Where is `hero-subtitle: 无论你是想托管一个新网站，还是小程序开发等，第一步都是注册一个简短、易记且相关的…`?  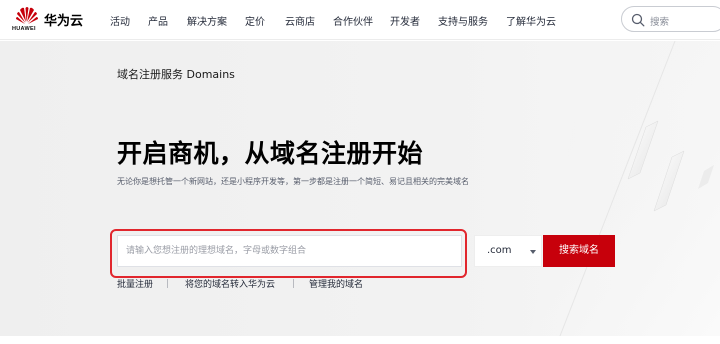 hero-subtitle: 无论你是想托管一个新网站，还是小程序开发等，第一步都是注册一个简短、易记且相关的… is located at coordinates (293, 181).